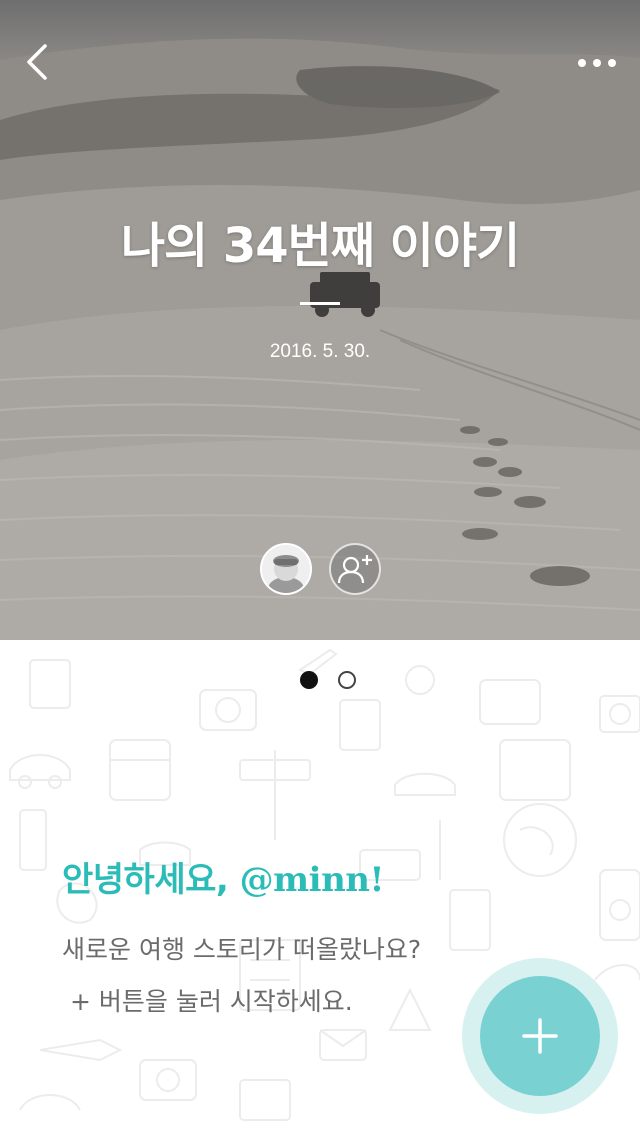 The image size is (640, 1136). Describe the element at coordinates (309, 680) in the screenshot. I see `page-dot-active` at that location.